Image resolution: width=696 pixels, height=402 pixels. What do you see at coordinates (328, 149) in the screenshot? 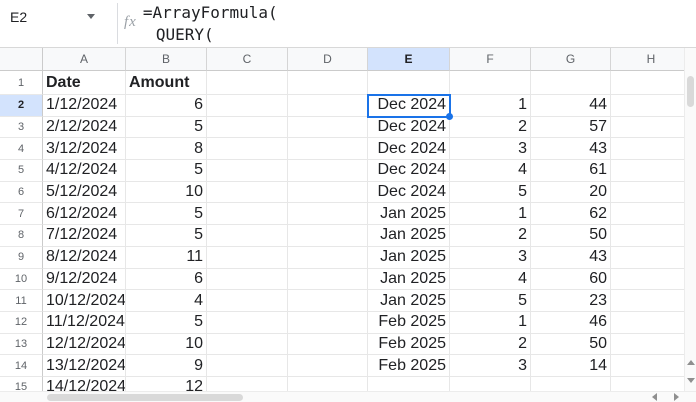
I see `cell-D4` at bounding box center [328, 149].